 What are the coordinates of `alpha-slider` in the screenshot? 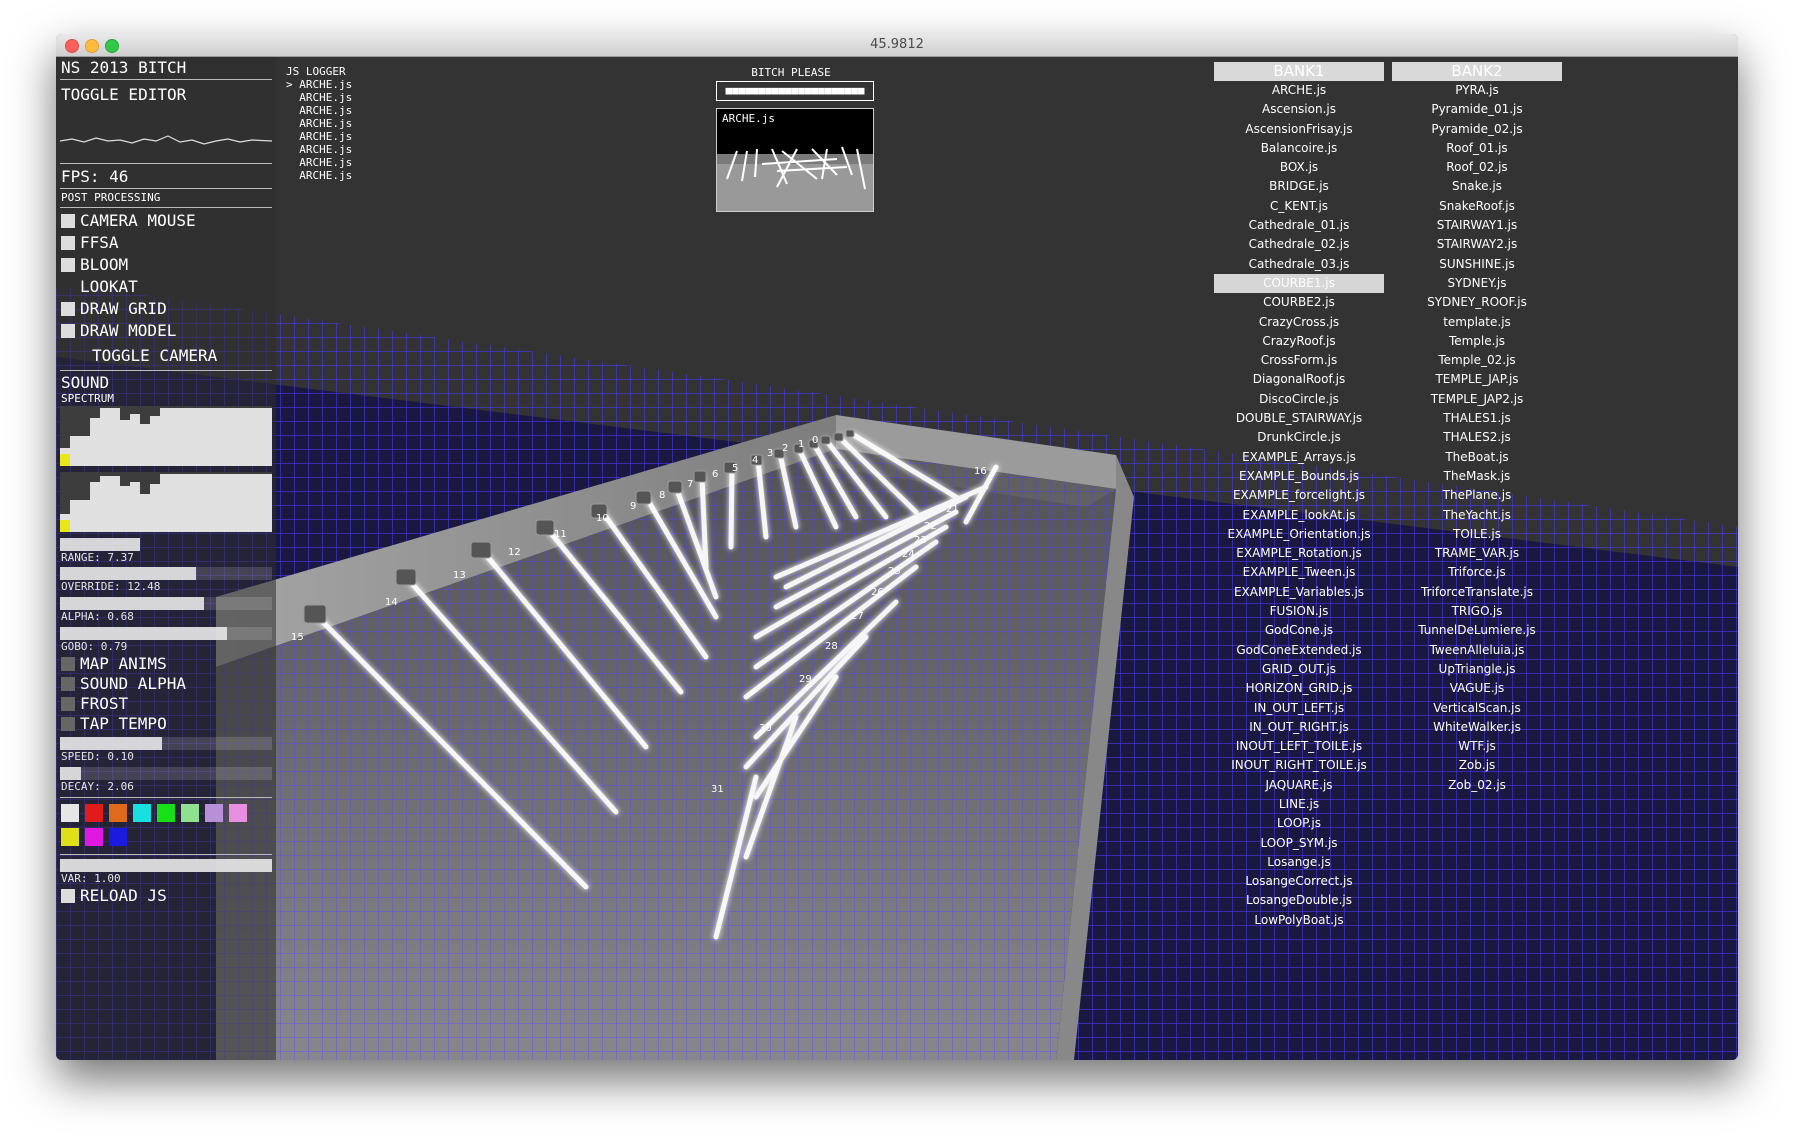 It's located at (166, 603).